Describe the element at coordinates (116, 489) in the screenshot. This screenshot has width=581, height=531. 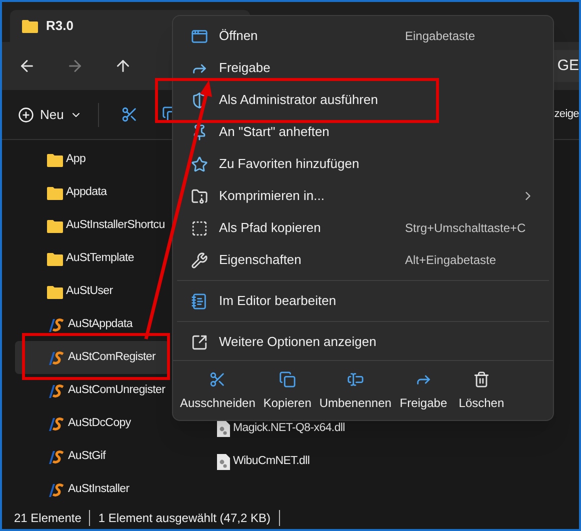
I see `file-item: AuStInstaller` at that location.